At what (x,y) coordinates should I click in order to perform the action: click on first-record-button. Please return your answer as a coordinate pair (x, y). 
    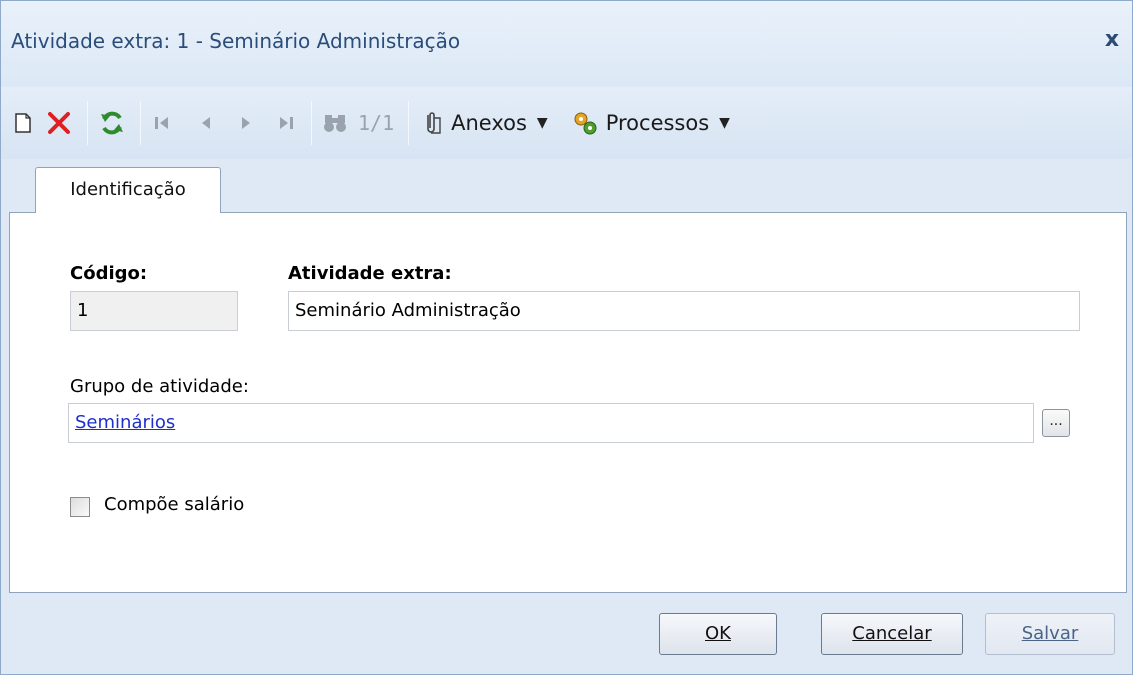
    Looking at the image, I should click on (162, 123).